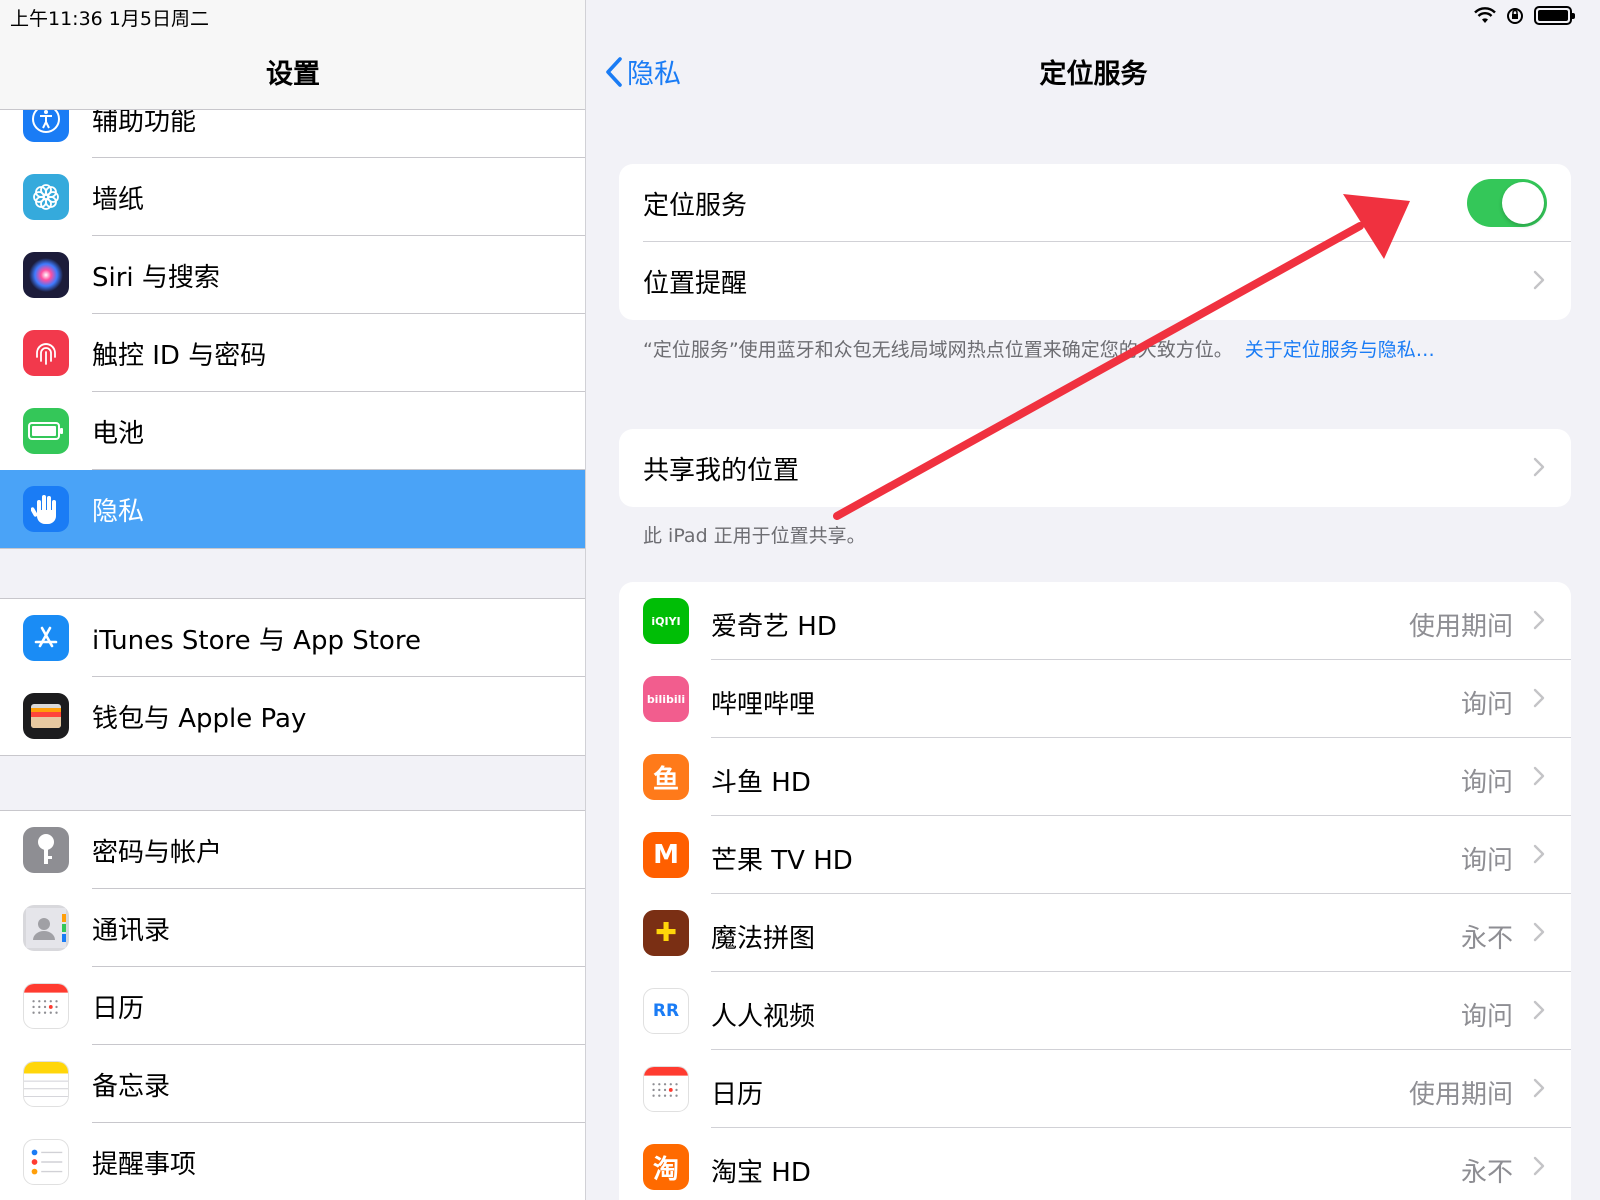 The width and height of the screenshot is (1600, 1200). I want to click on settings-item-contacts: 通讯录, so click(292, 928).